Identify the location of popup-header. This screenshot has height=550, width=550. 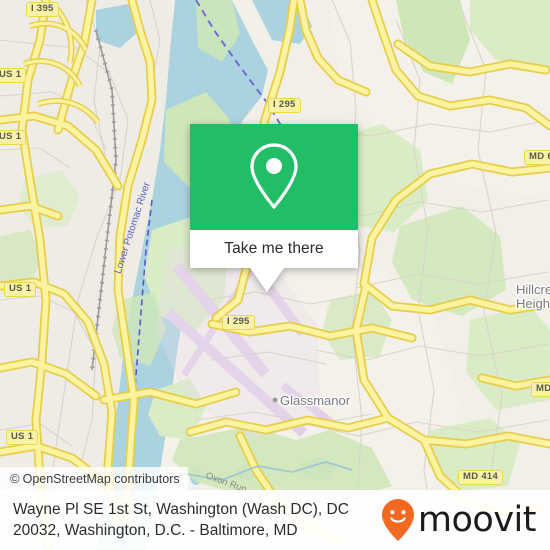
(274, 177).